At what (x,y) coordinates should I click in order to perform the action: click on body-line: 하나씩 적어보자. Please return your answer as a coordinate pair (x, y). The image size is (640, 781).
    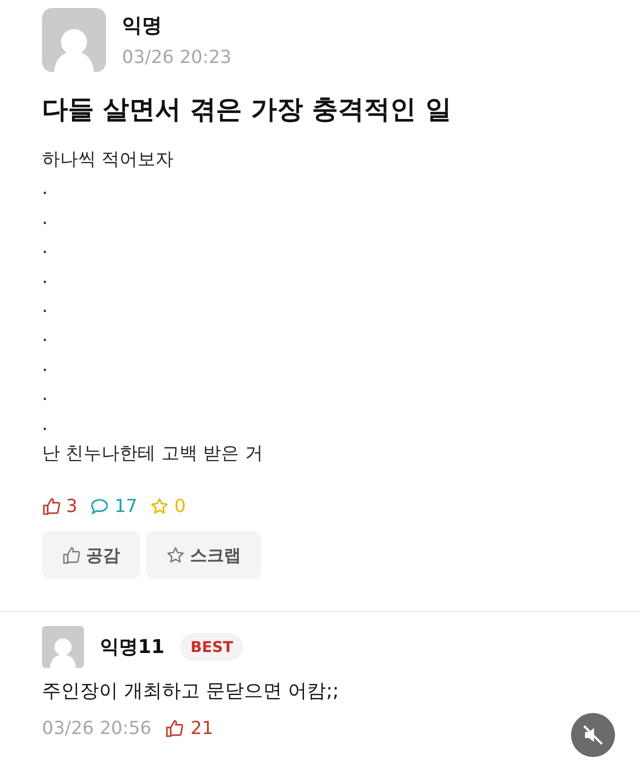
    Looking at the image, I should click on (108, 160).